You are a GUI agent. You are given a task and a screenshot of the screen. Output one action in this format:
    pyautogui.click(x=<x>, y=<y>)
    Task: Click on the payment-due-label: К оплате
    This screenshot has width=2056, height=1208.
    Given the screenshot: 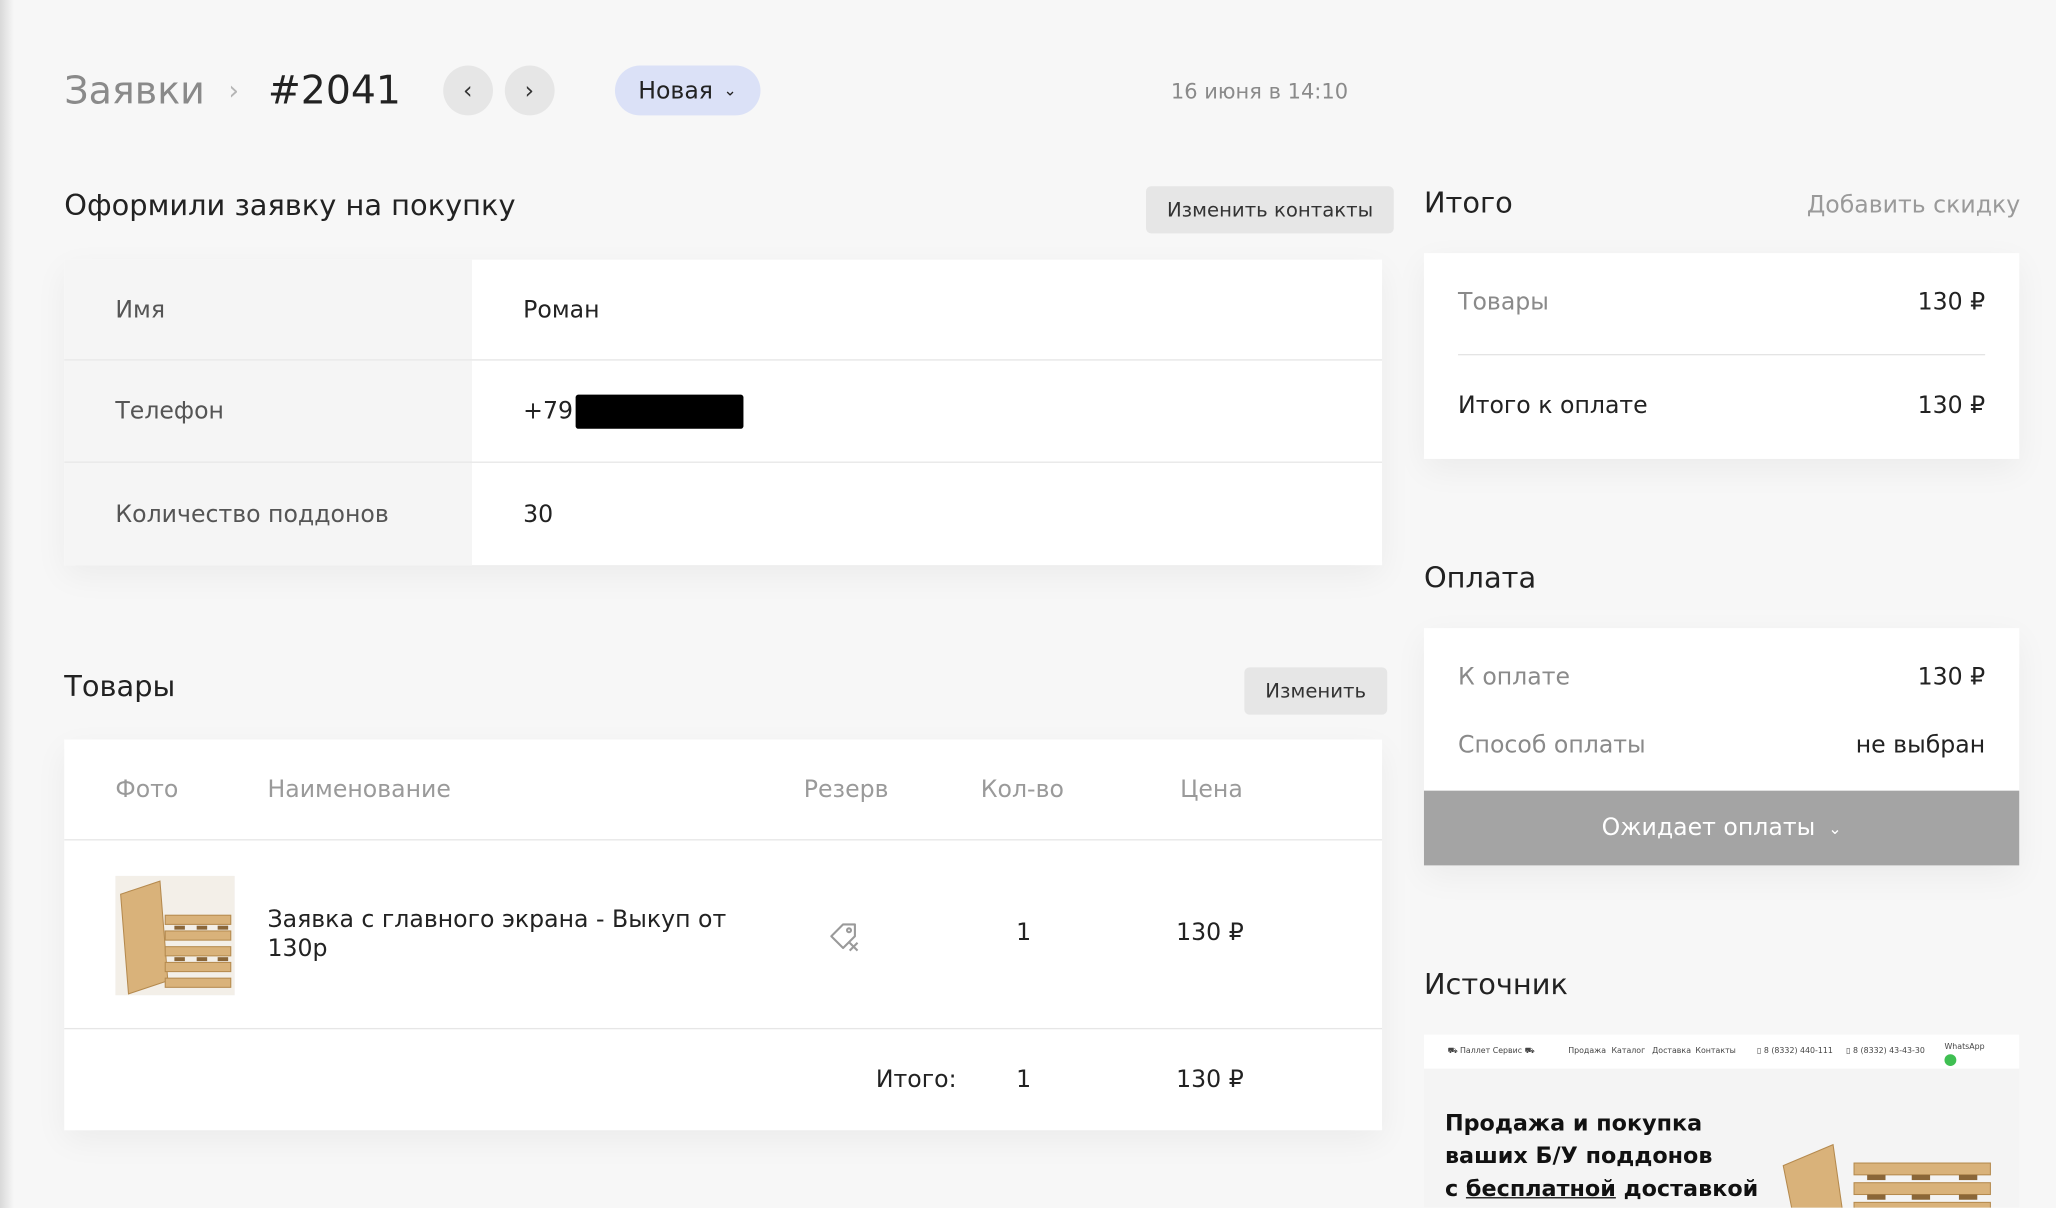 What is the action you would take?
    pyautogui.click(x=1514, y=677)
    